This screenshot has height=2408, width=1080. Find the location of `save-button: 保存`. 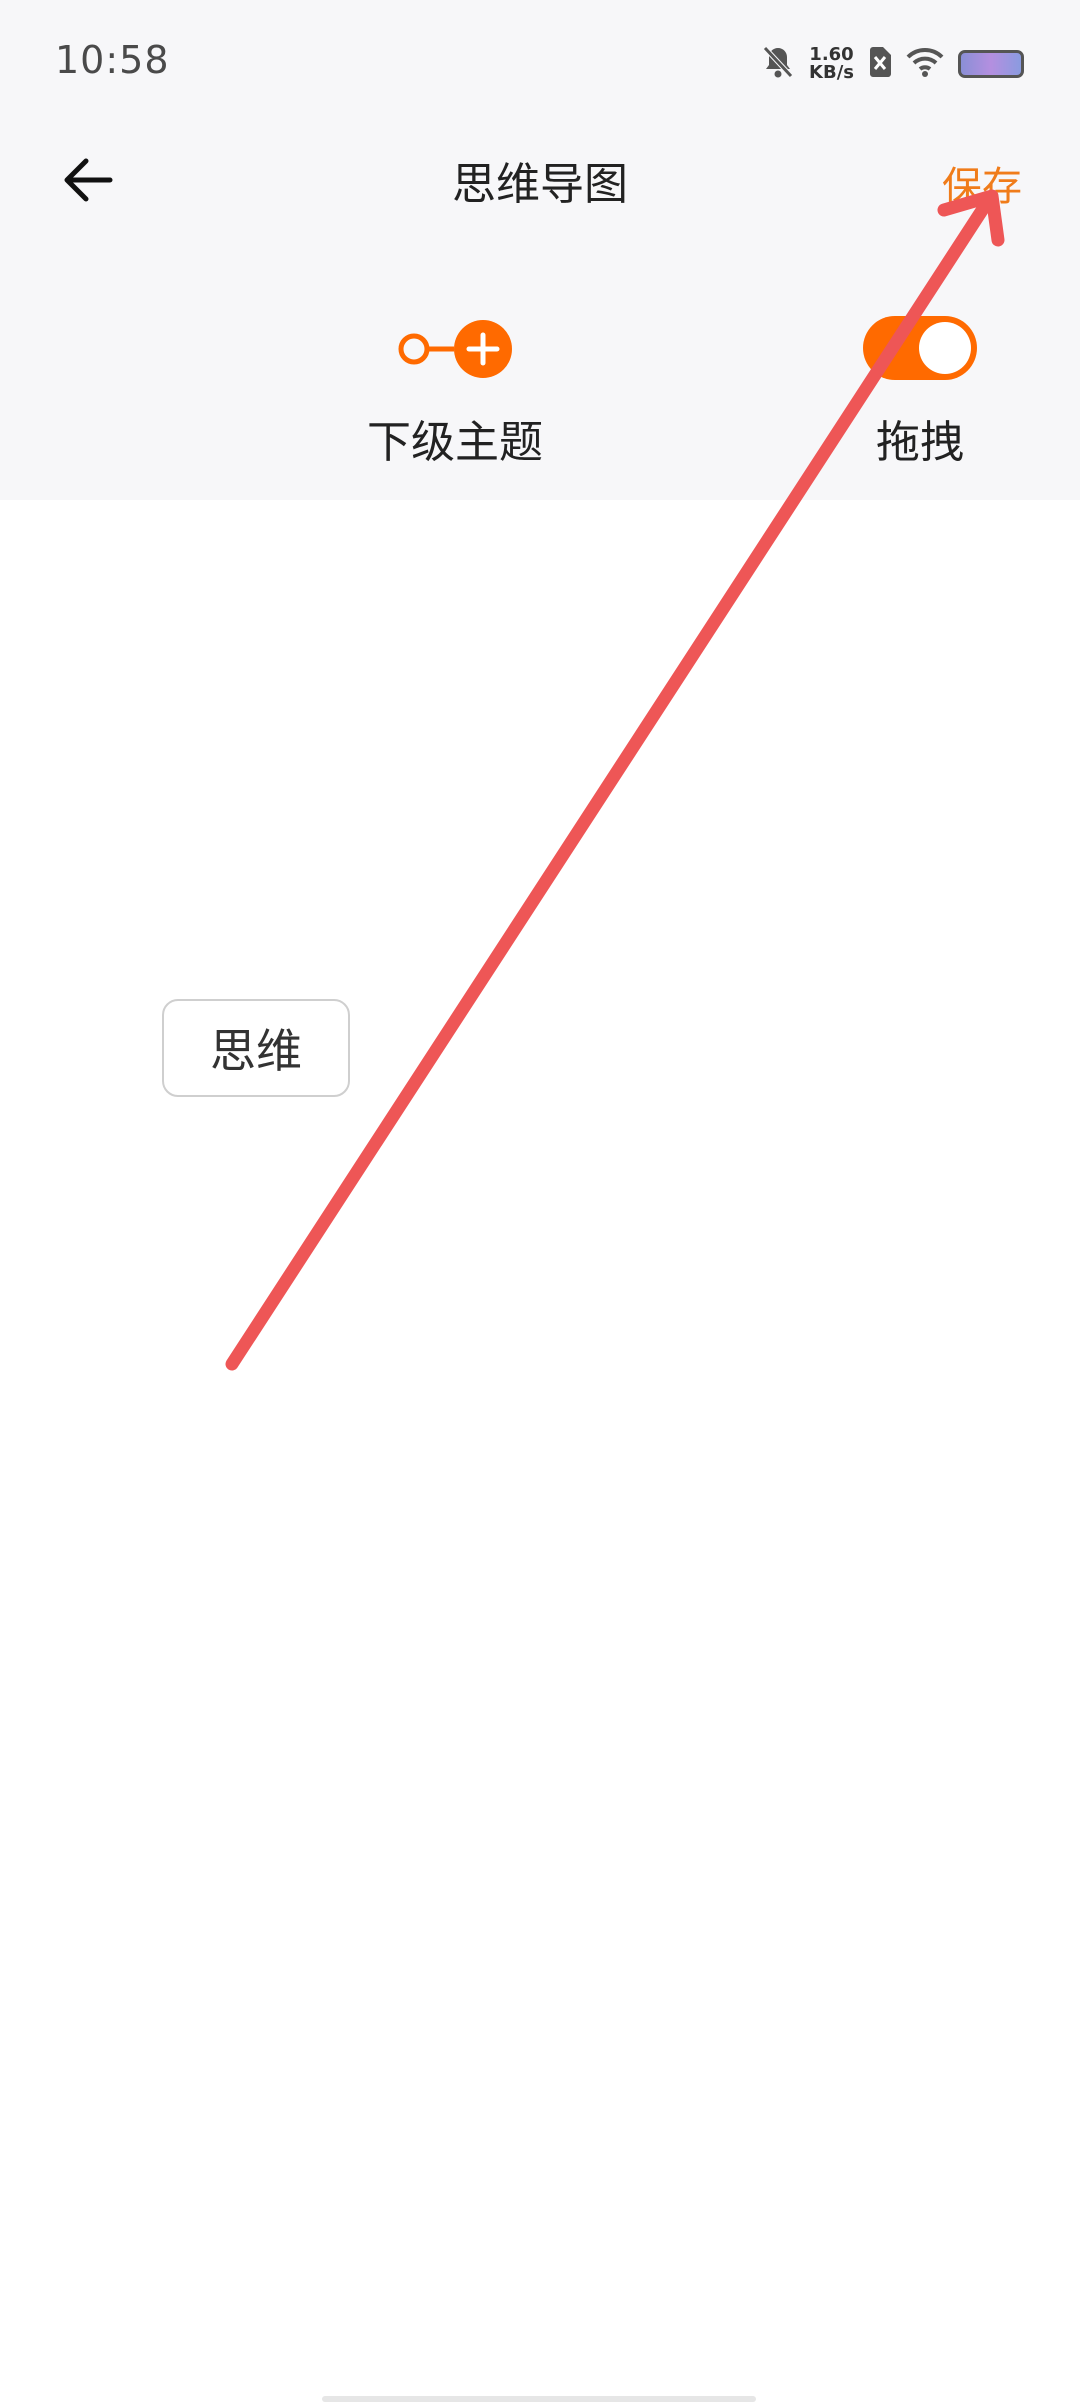

save-button: 保存 is located at coordinates (982, 183).